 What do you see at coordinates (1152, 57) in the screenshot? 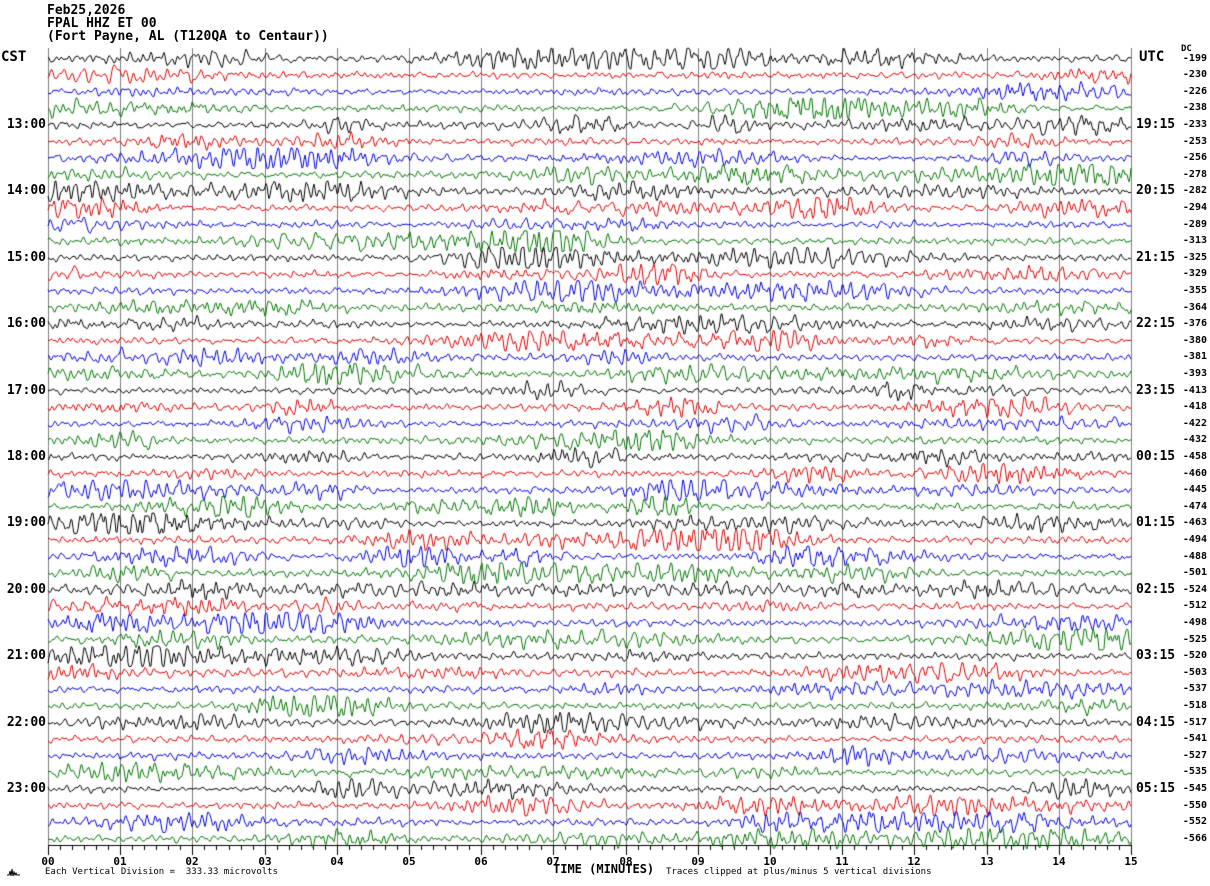
I see `right-timezone-label: UTC` at bounding box center [1152, 57].